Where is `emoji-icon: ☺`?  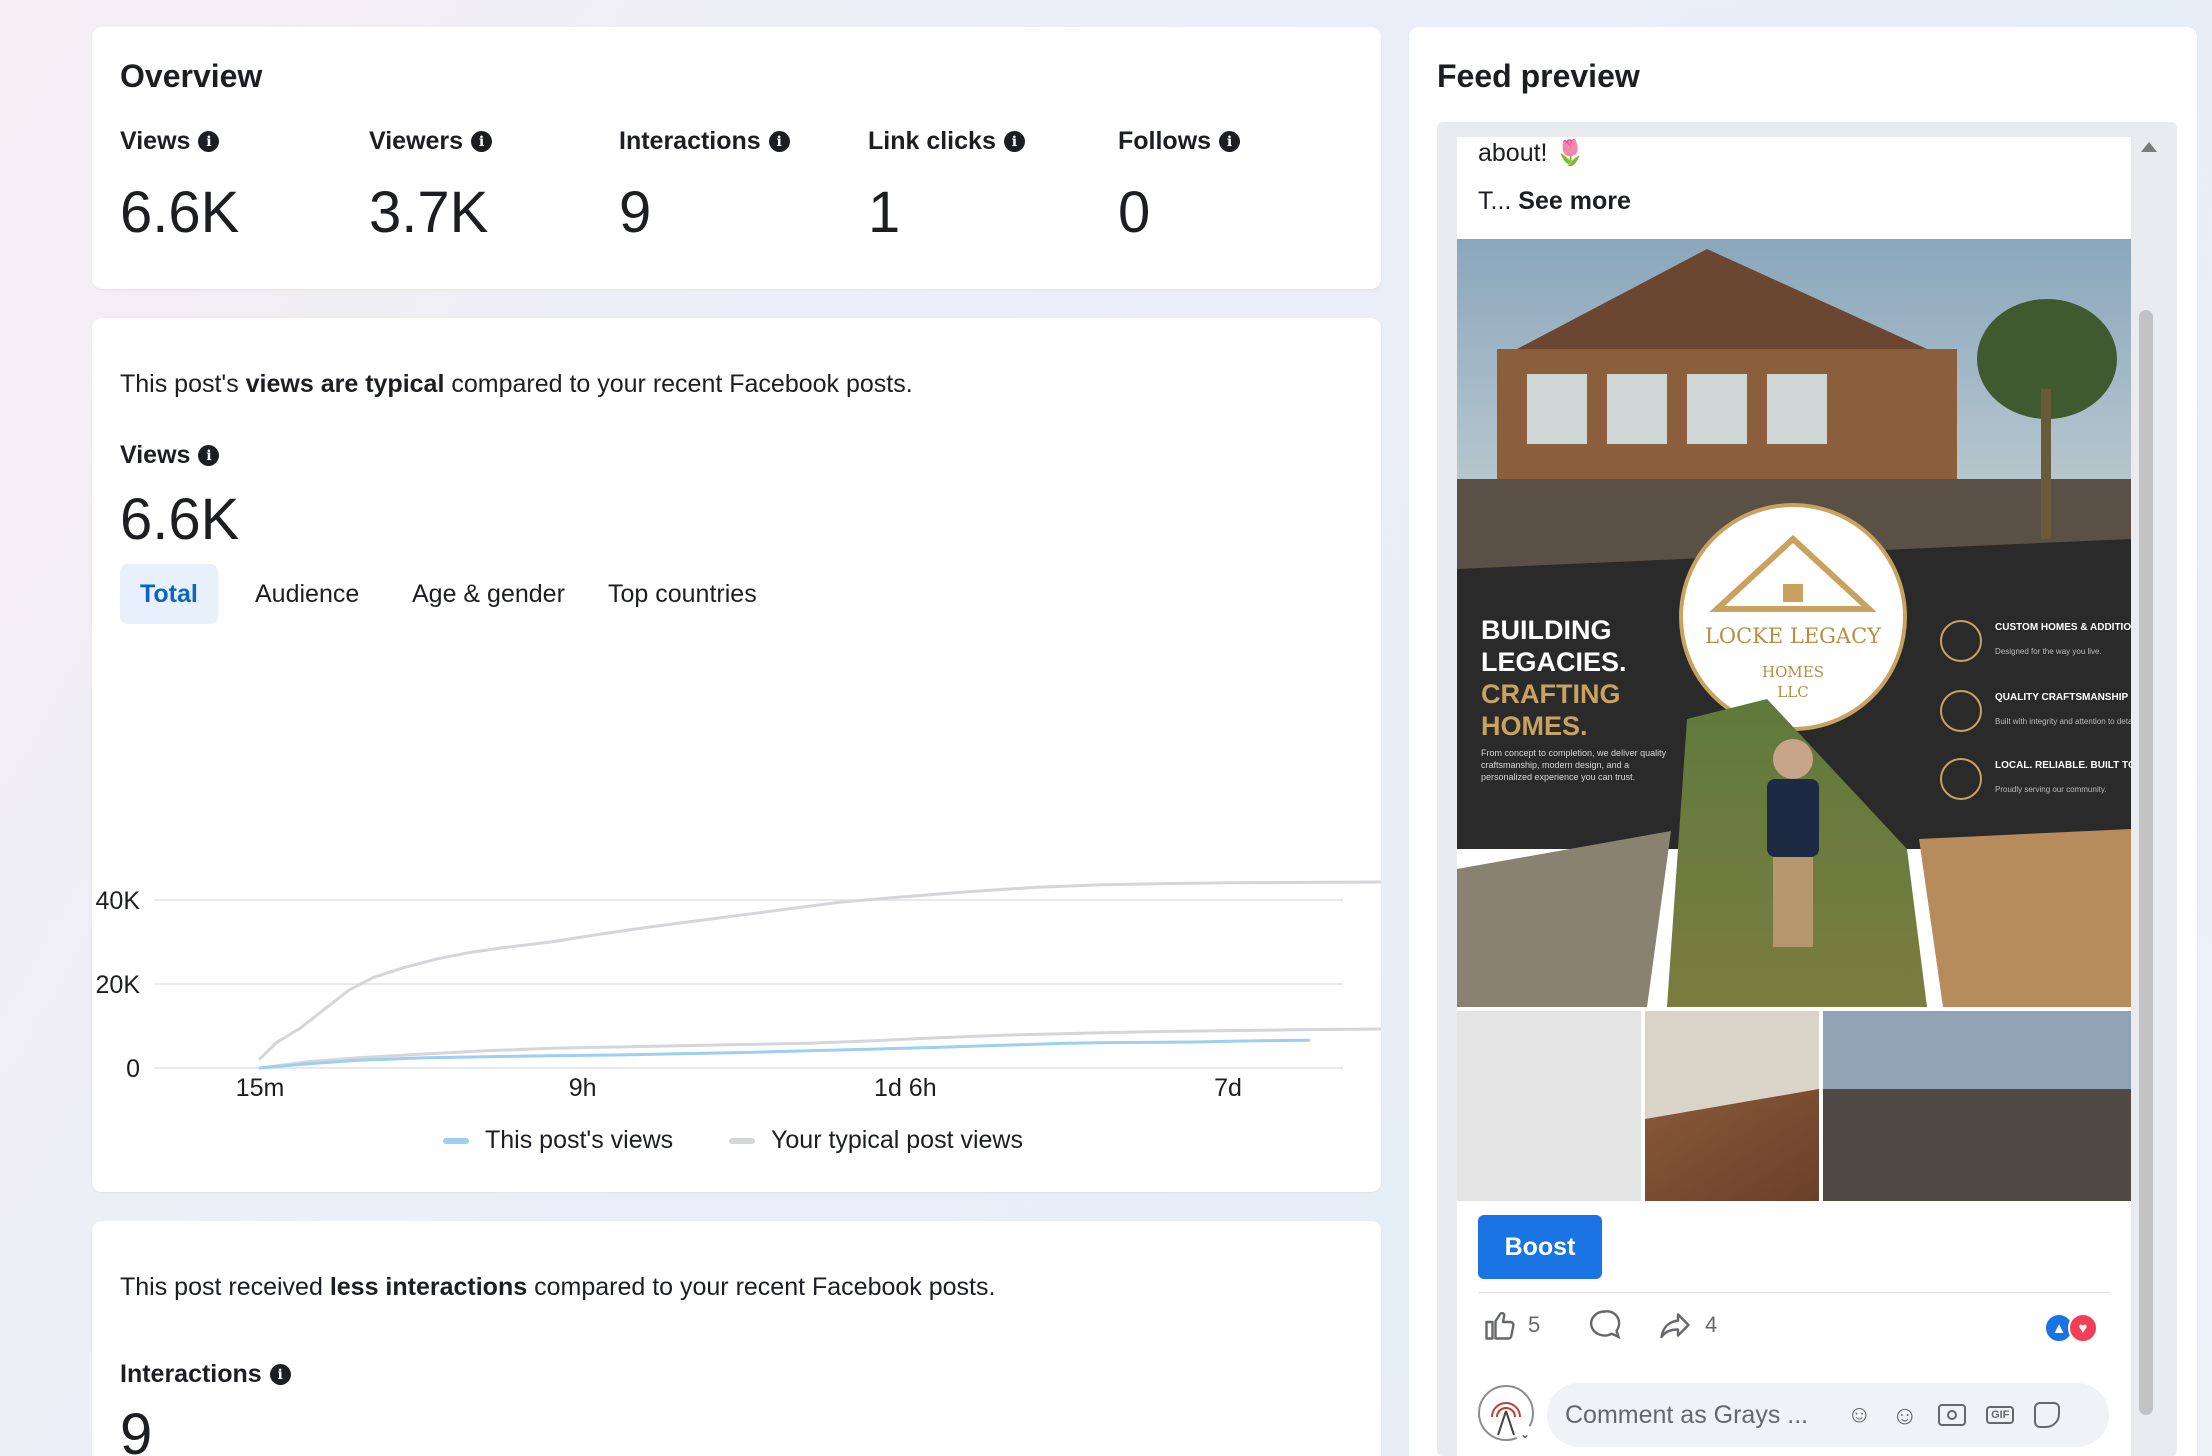 emoji-icon: ☺ is located at coordinates (1905, 1415).